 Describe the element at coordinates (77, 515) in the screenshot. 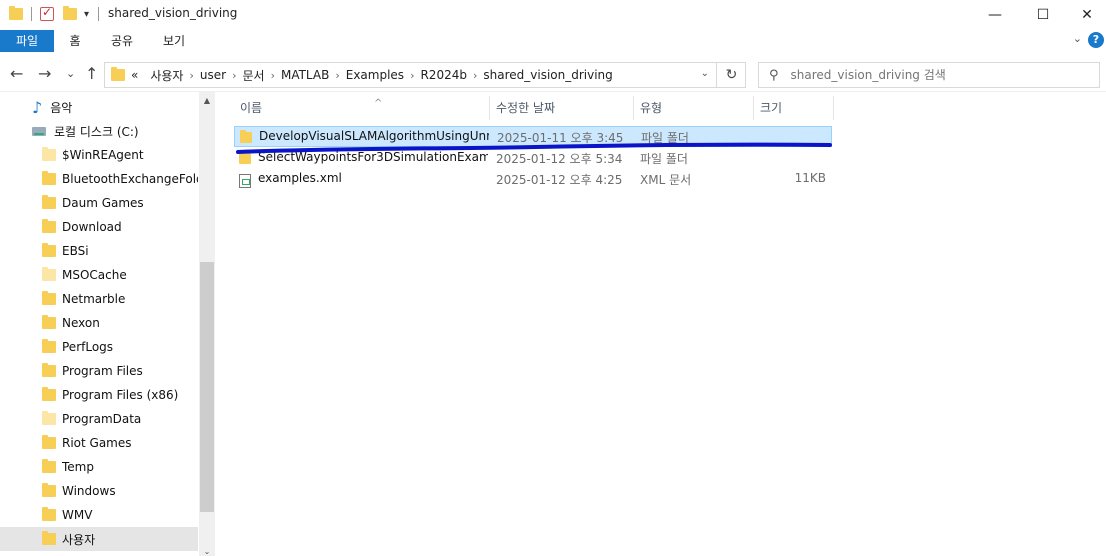

I see `sidebar-item-label: WMV` at that location.